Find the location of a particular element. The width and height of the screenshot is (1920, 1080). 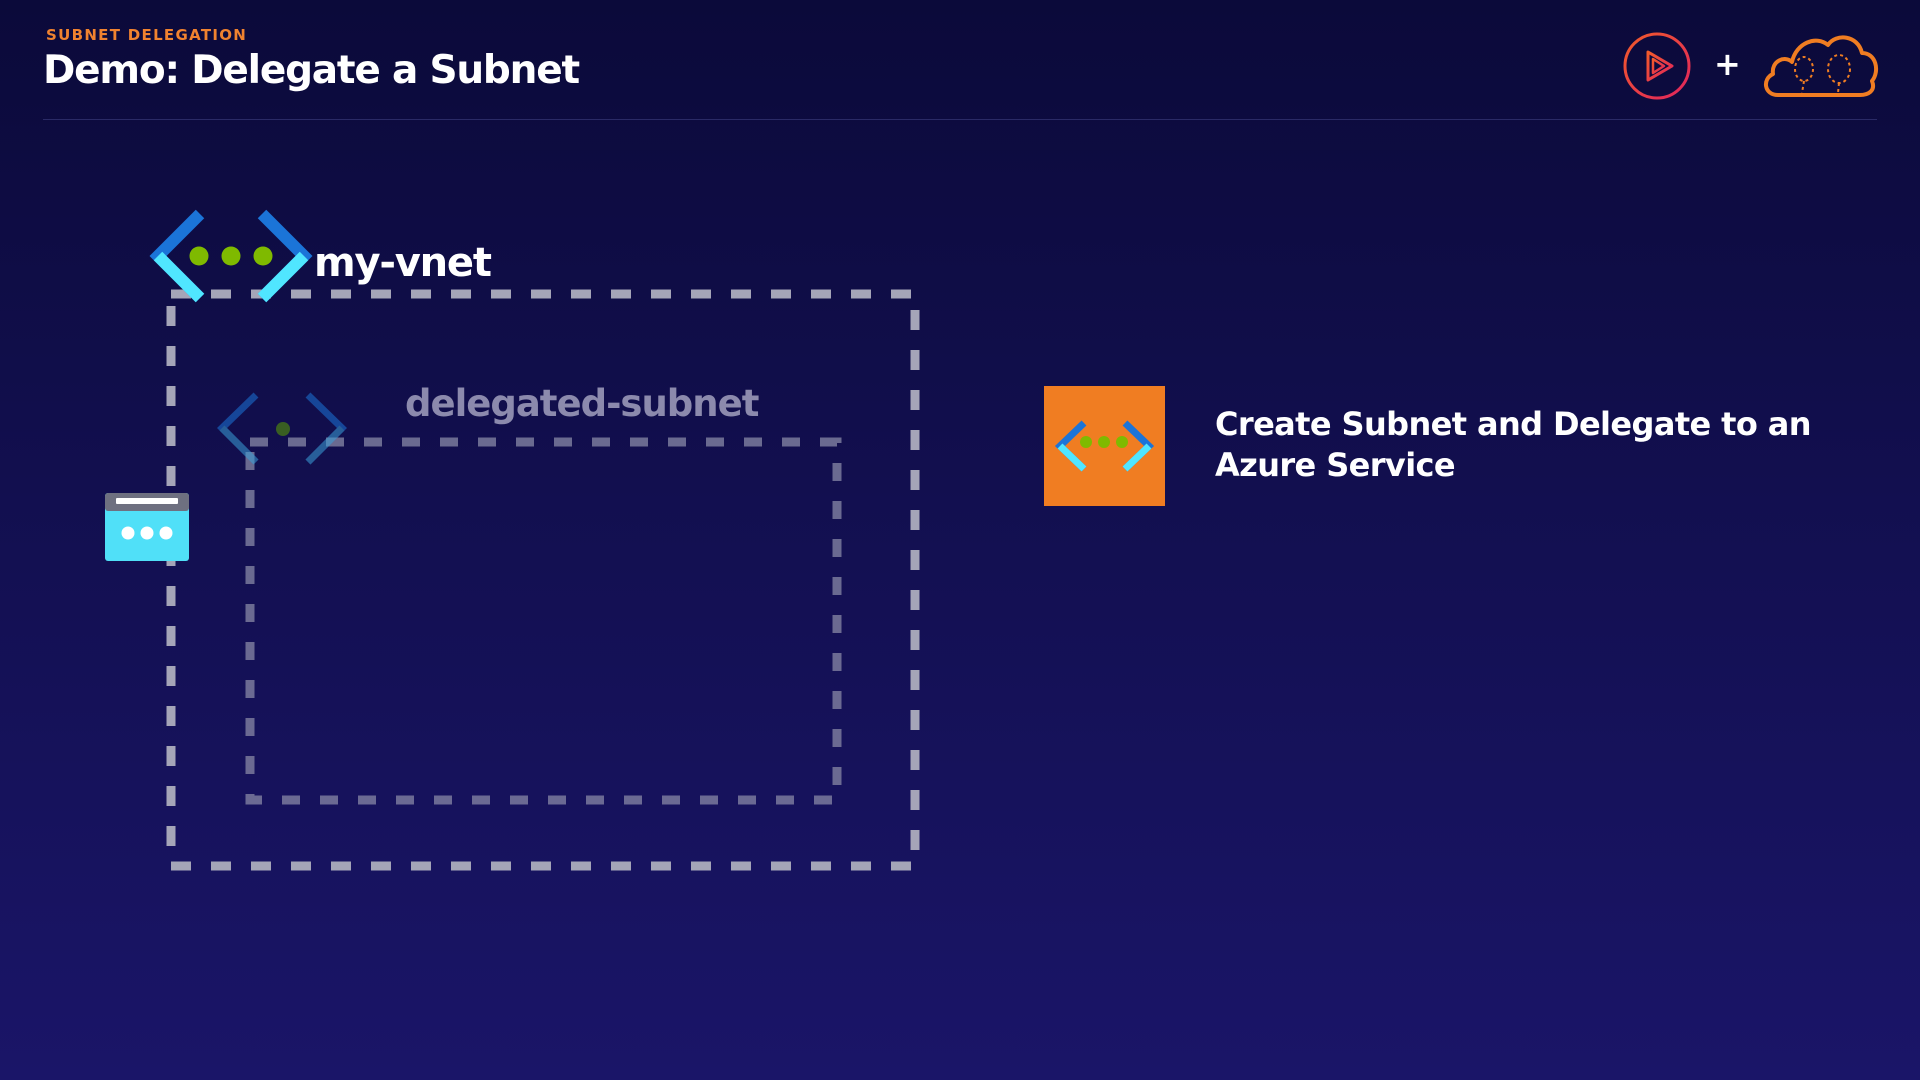

step-virtual-network-icon is located at coordinates (1104, 446).